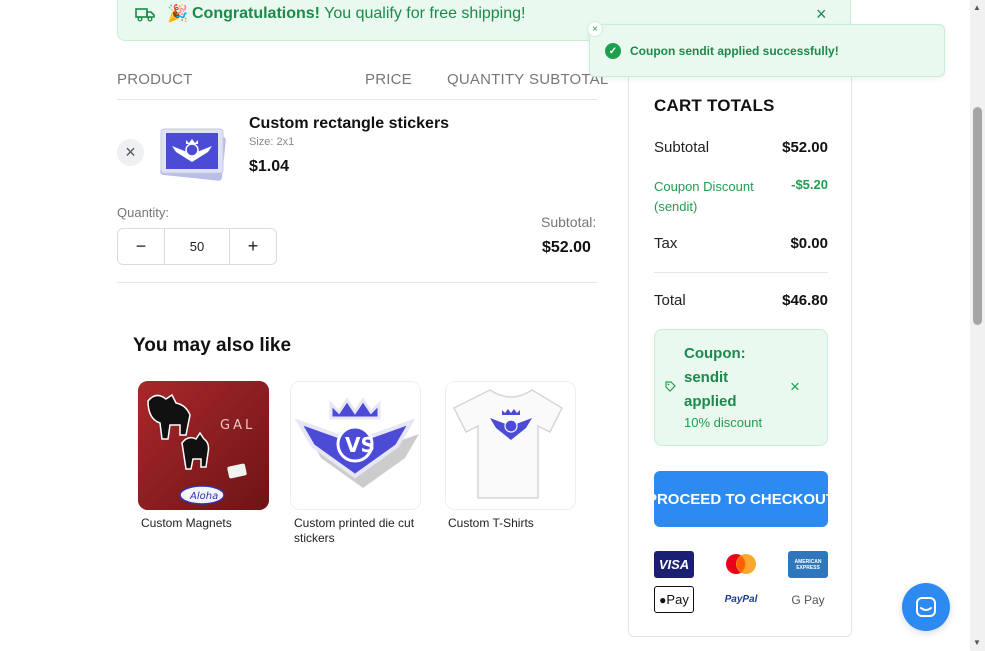  I want to click on party-popper-icon: 🎉, so click(178, 13).